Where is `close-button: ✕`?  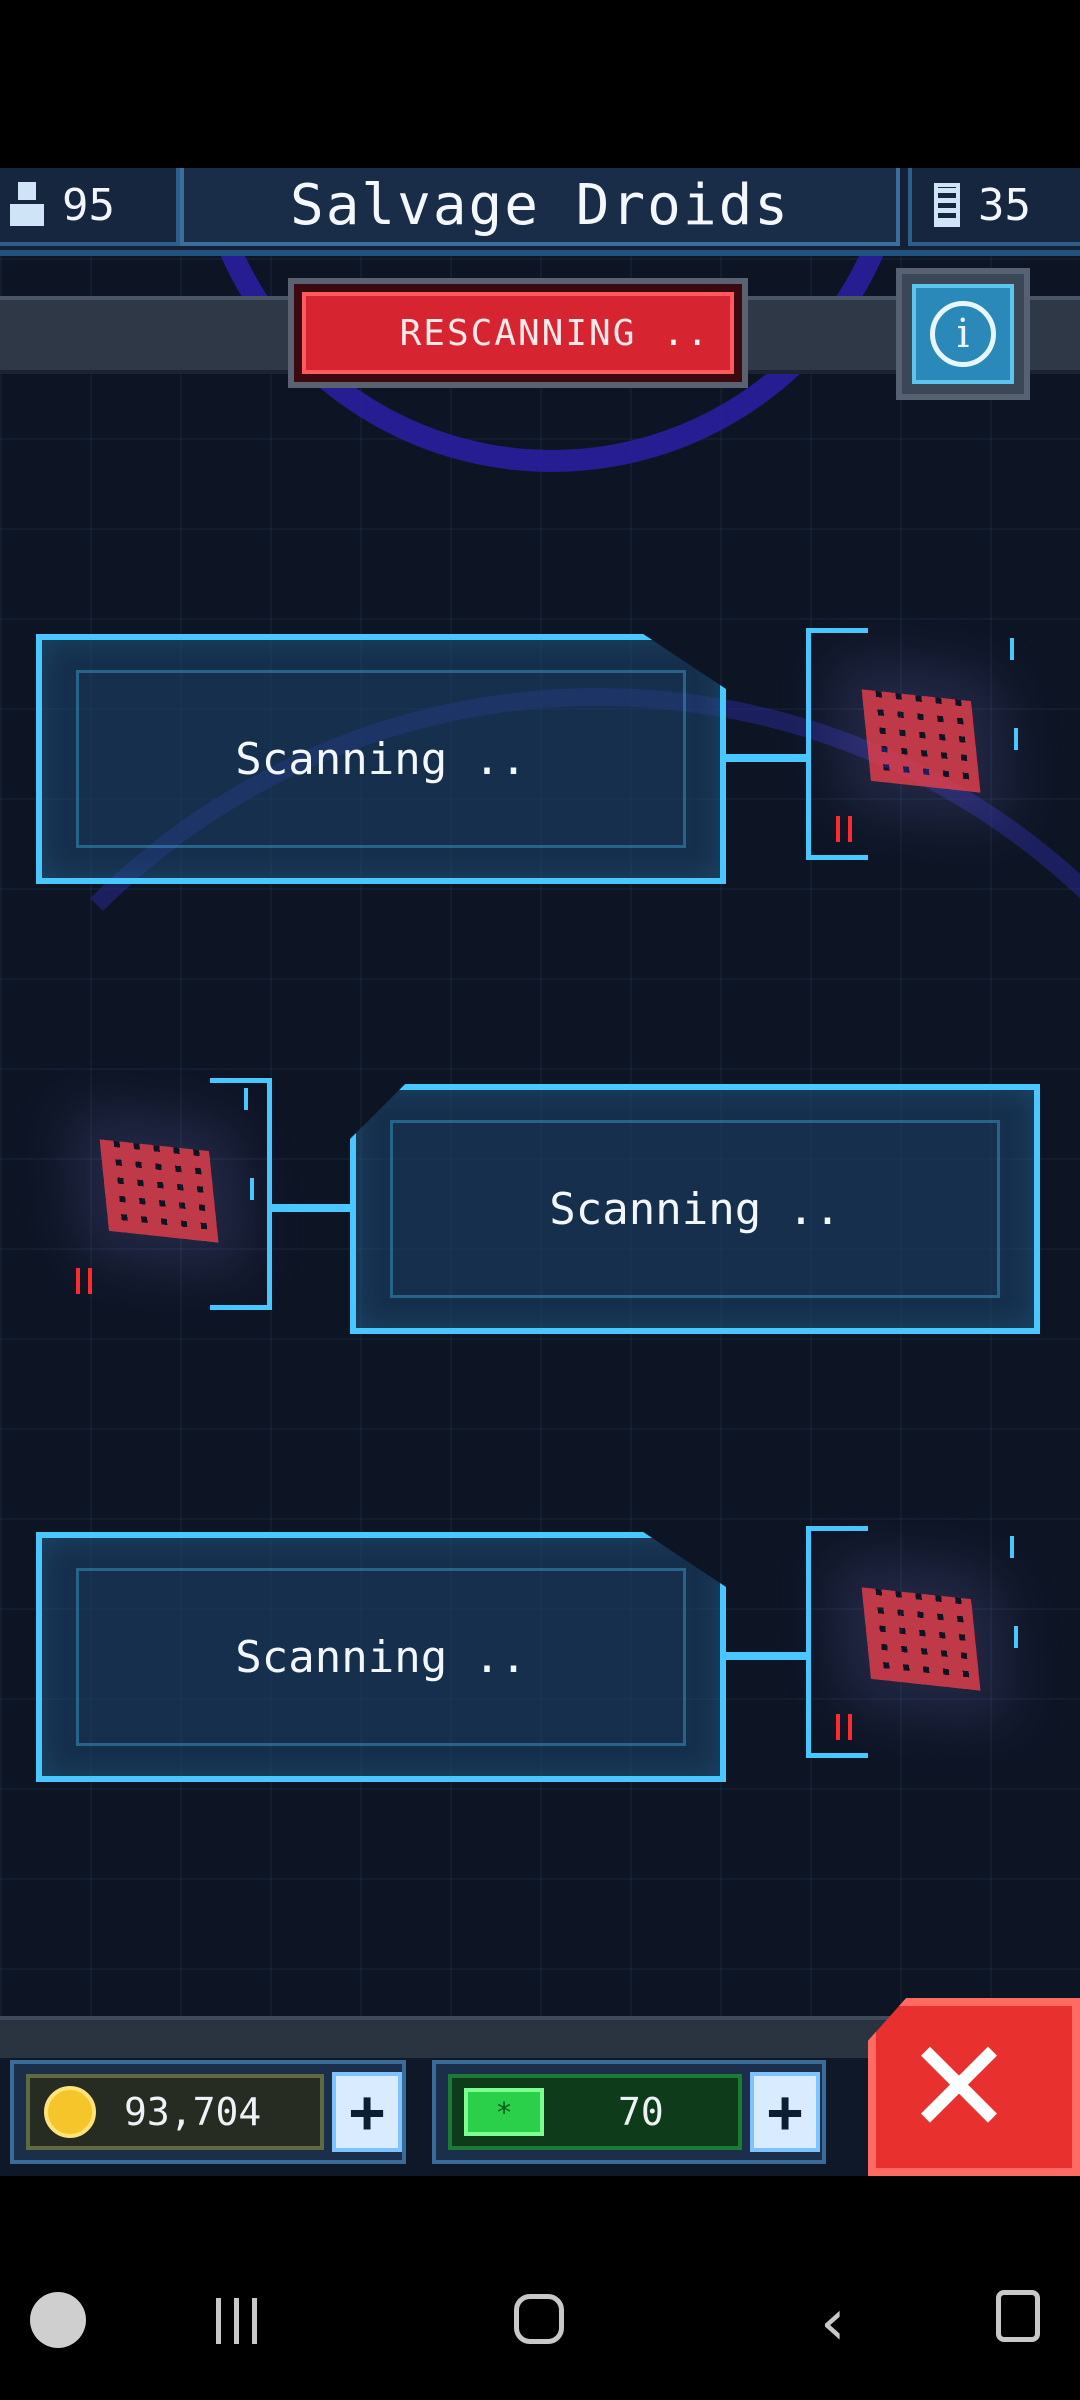
close-button: ✕ is located at coordinates (974, 2087).